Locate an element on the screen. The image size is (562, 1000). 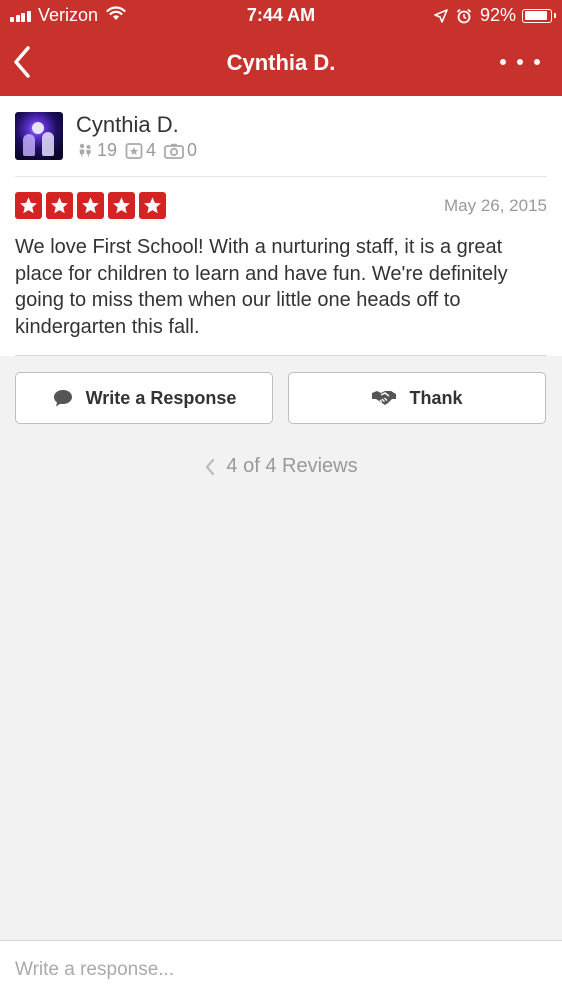
battery-tip is located at coordinates (554, 15).